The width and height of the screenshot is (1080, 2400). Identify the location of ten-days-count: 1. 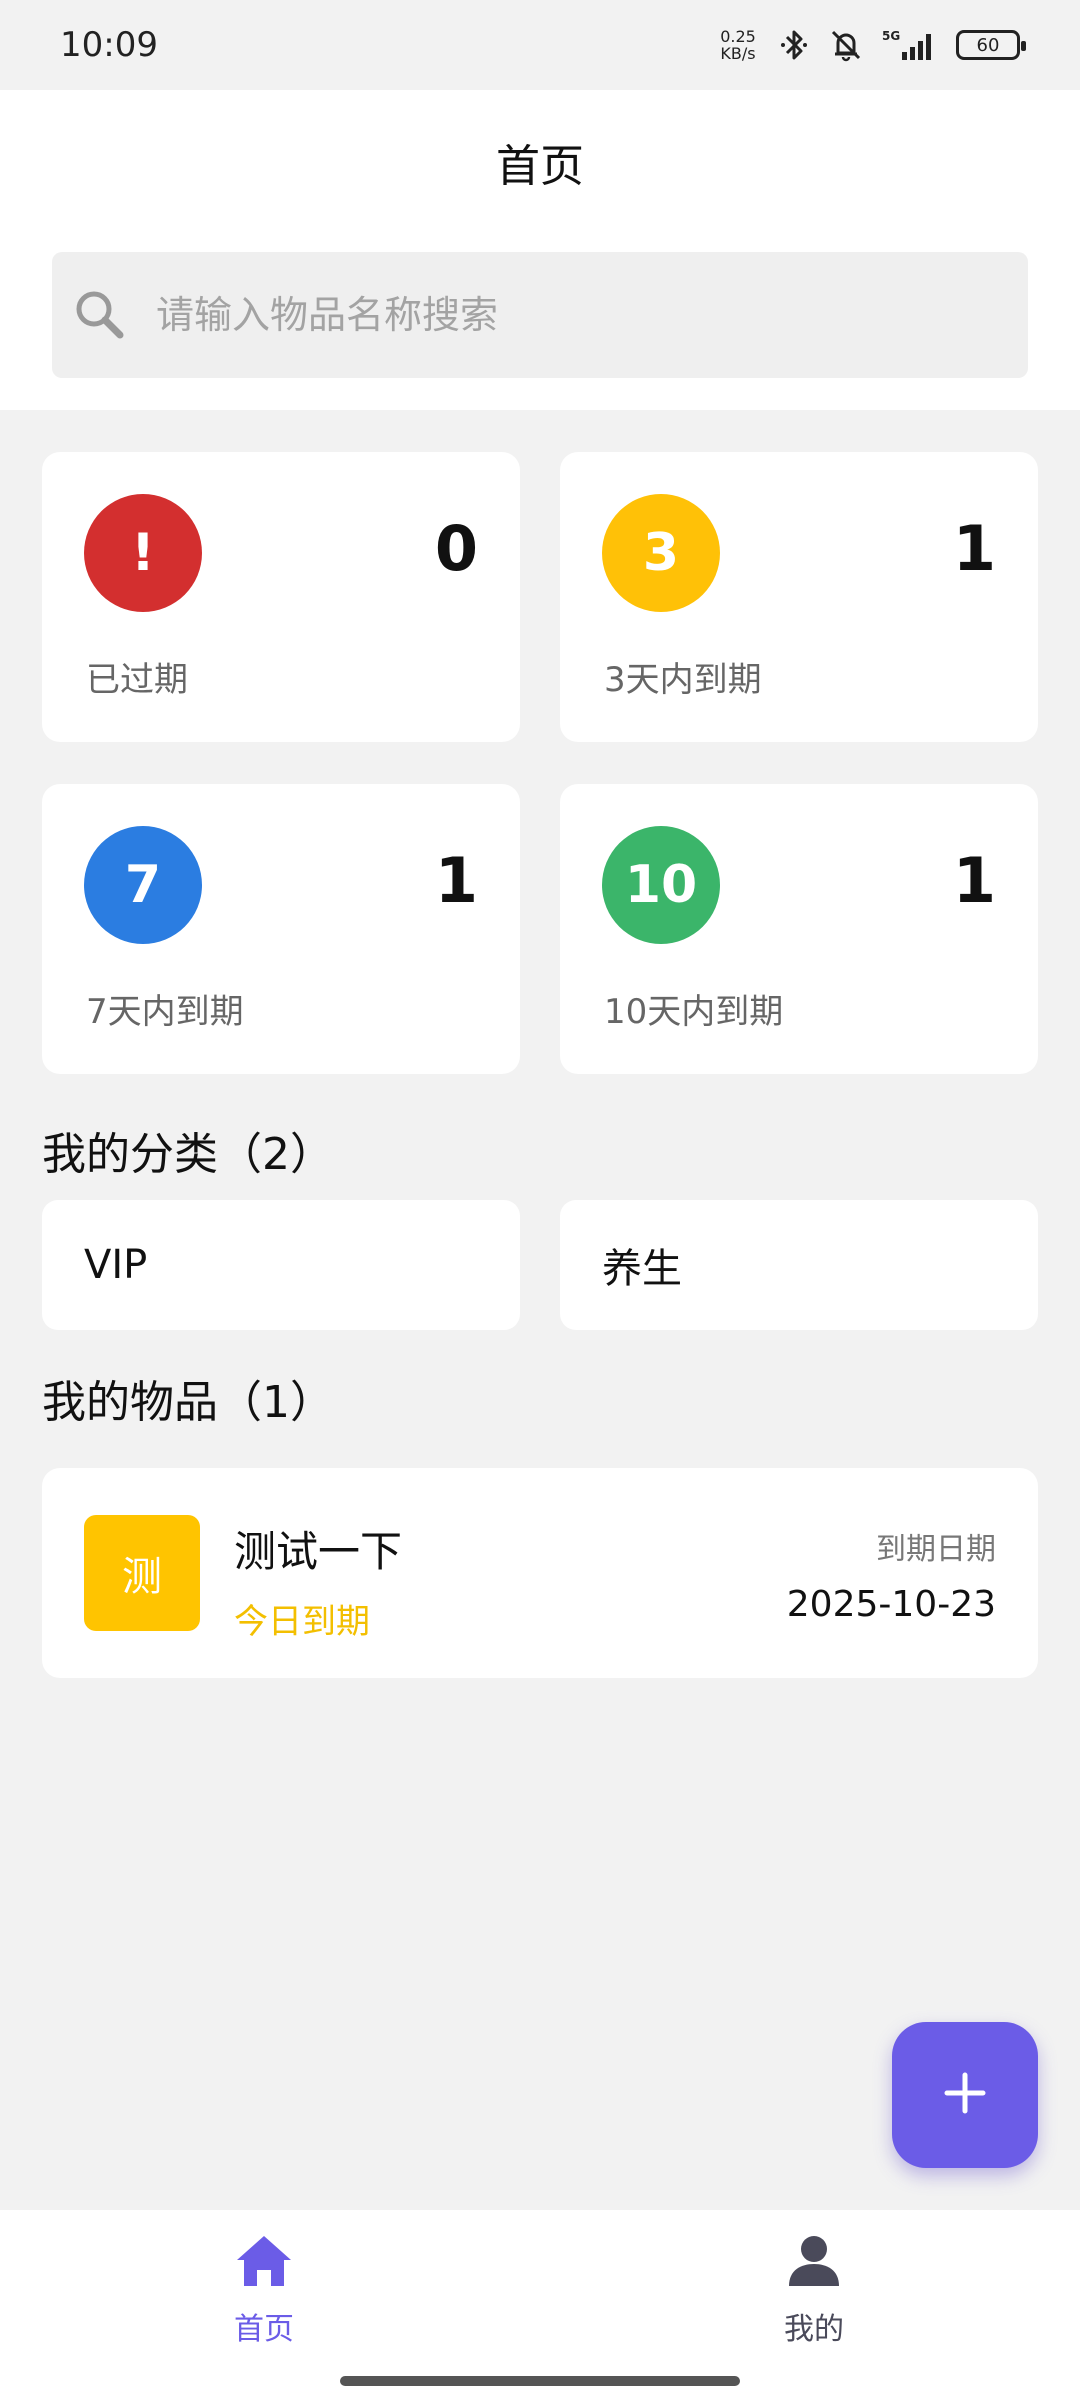
(974, 880).